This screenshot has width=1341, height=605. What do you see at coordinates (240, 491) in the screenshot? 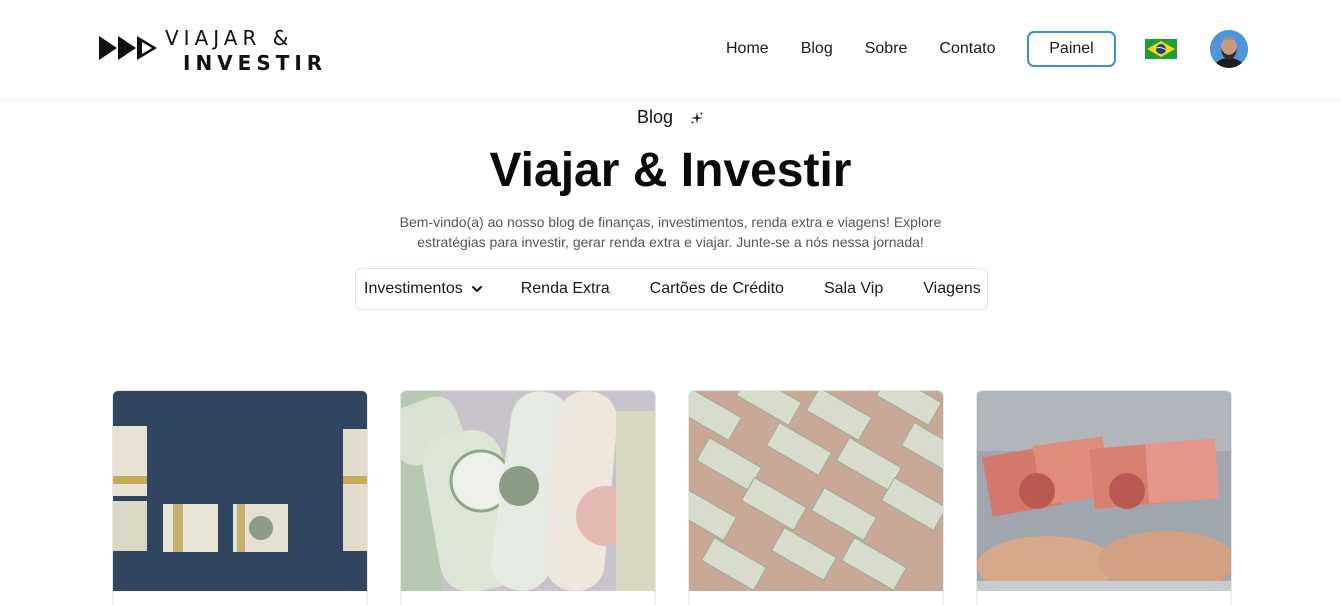
I see `money-stacks-image` at bounding box center [240, 491].